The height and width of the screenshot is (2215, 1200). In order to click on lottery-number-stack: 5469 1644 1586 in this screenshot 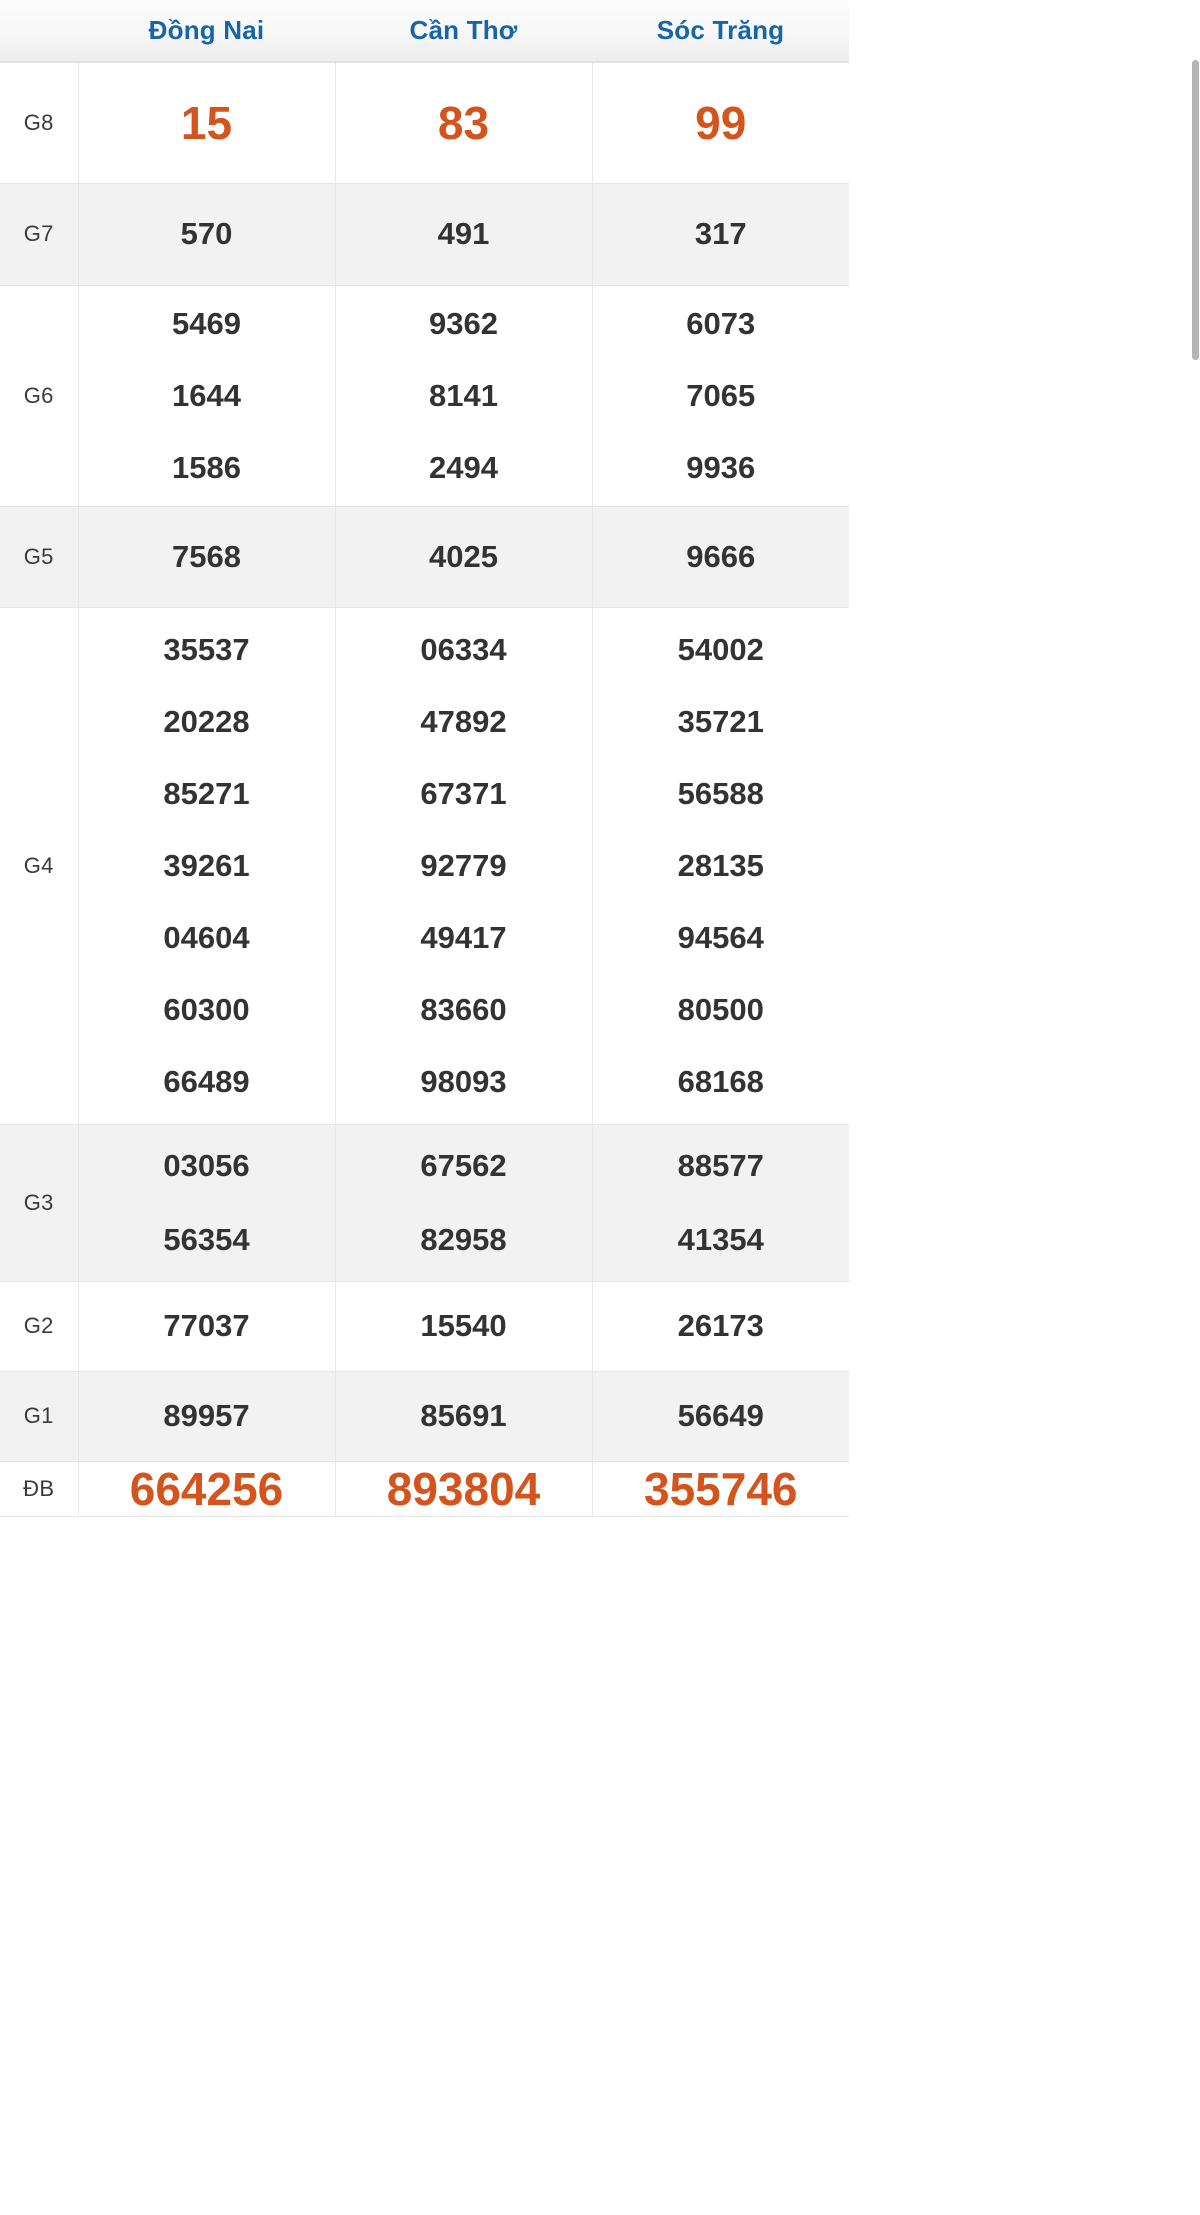, I will do `click(207, 396)`.